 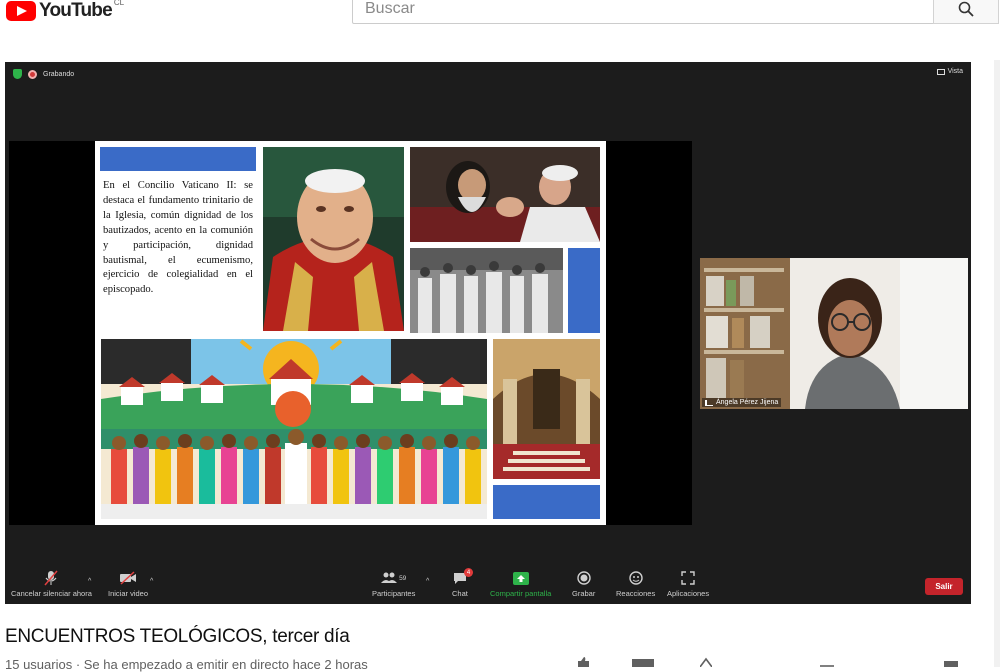 What do you see at coordinates (951, 662) in the screenshot?
I see `more-options-icon` at bounding box center [951, 662].